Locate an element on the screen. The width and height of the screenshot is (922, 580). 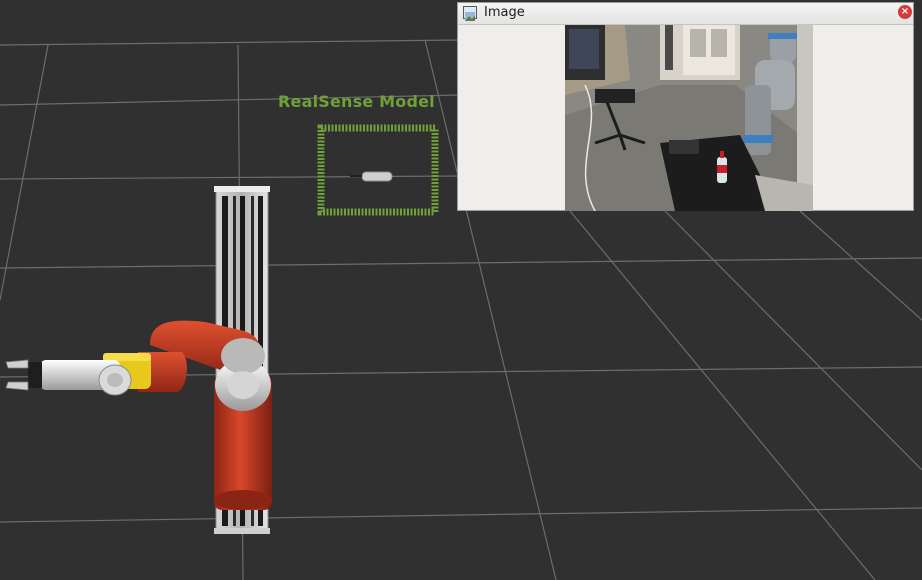
realsense-model-marker is located at coordinates (378, 170).